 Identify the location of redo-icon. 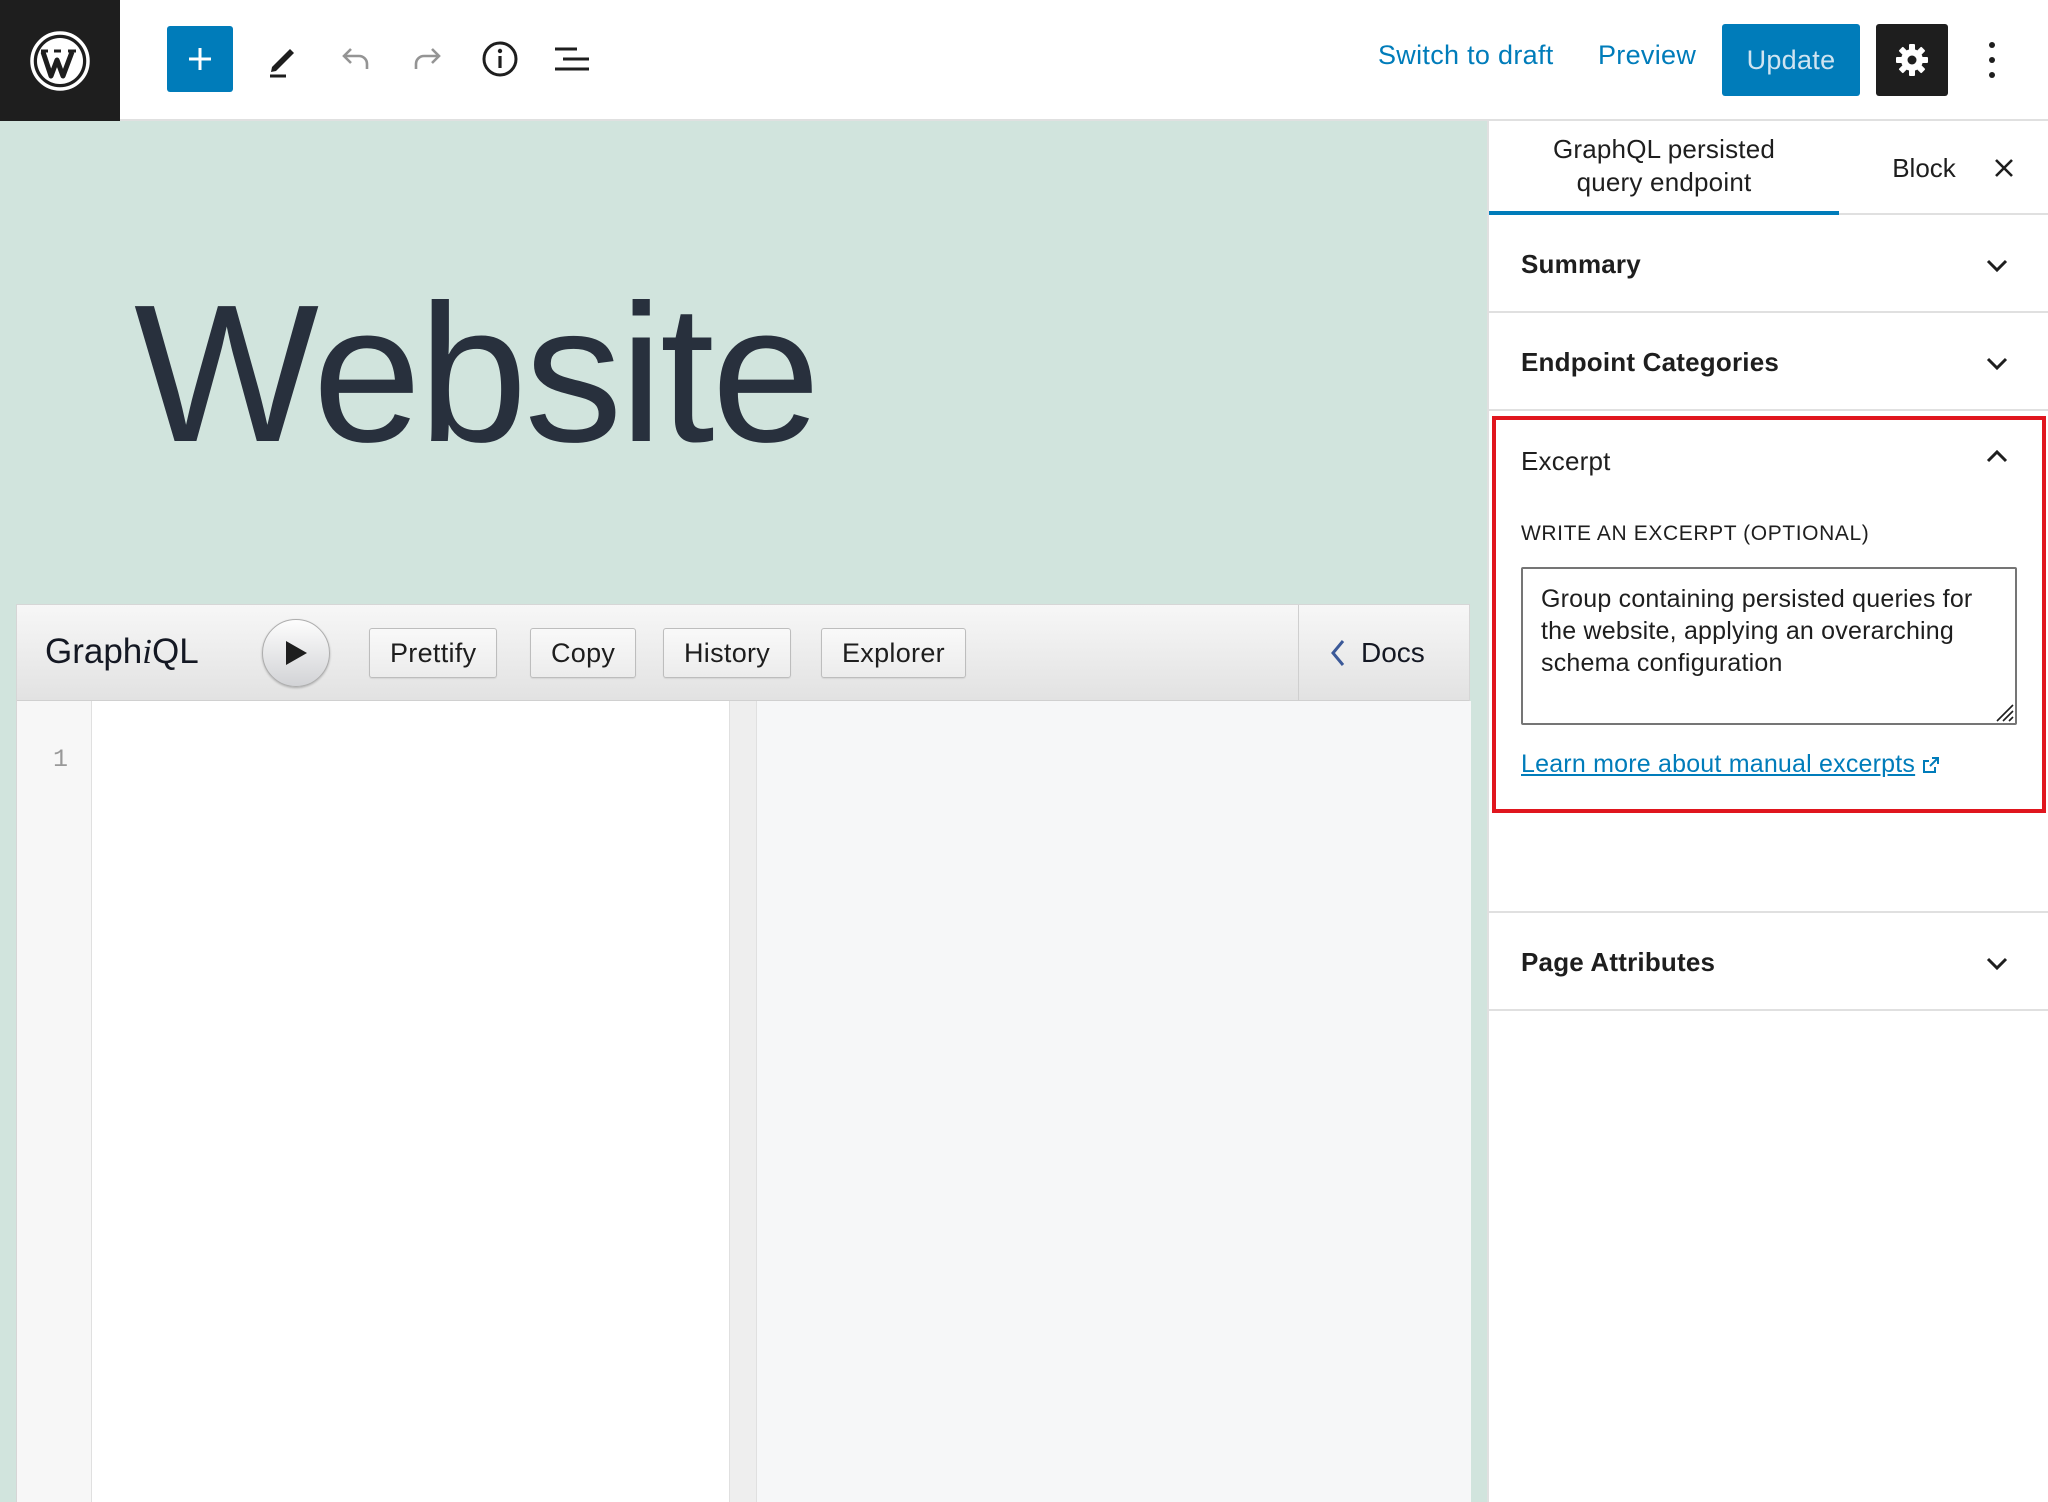
(427, 58).